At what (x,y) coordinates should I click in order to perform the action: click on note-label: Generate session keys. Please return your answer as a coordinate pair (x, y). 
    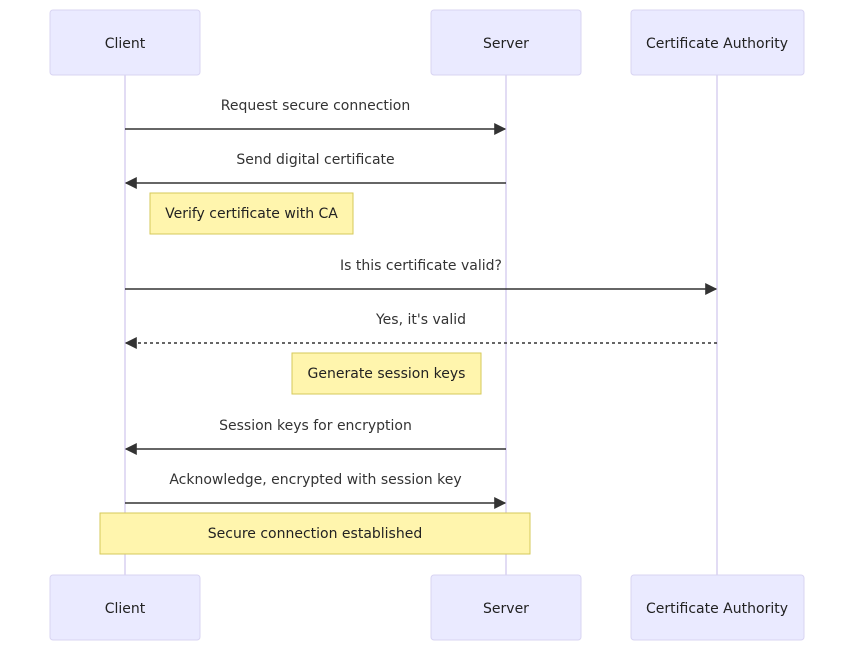
    Looking at the image, I should click on (387, 374).